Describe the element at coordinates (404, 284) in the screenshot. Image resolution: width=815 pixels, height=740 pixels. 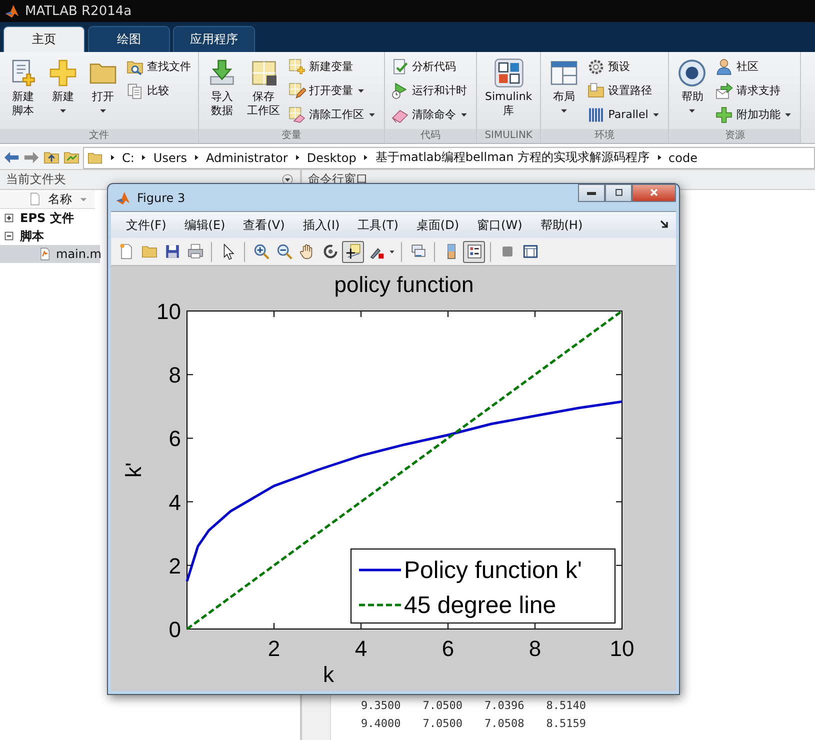
I see `chart-title: policy function` at that location.